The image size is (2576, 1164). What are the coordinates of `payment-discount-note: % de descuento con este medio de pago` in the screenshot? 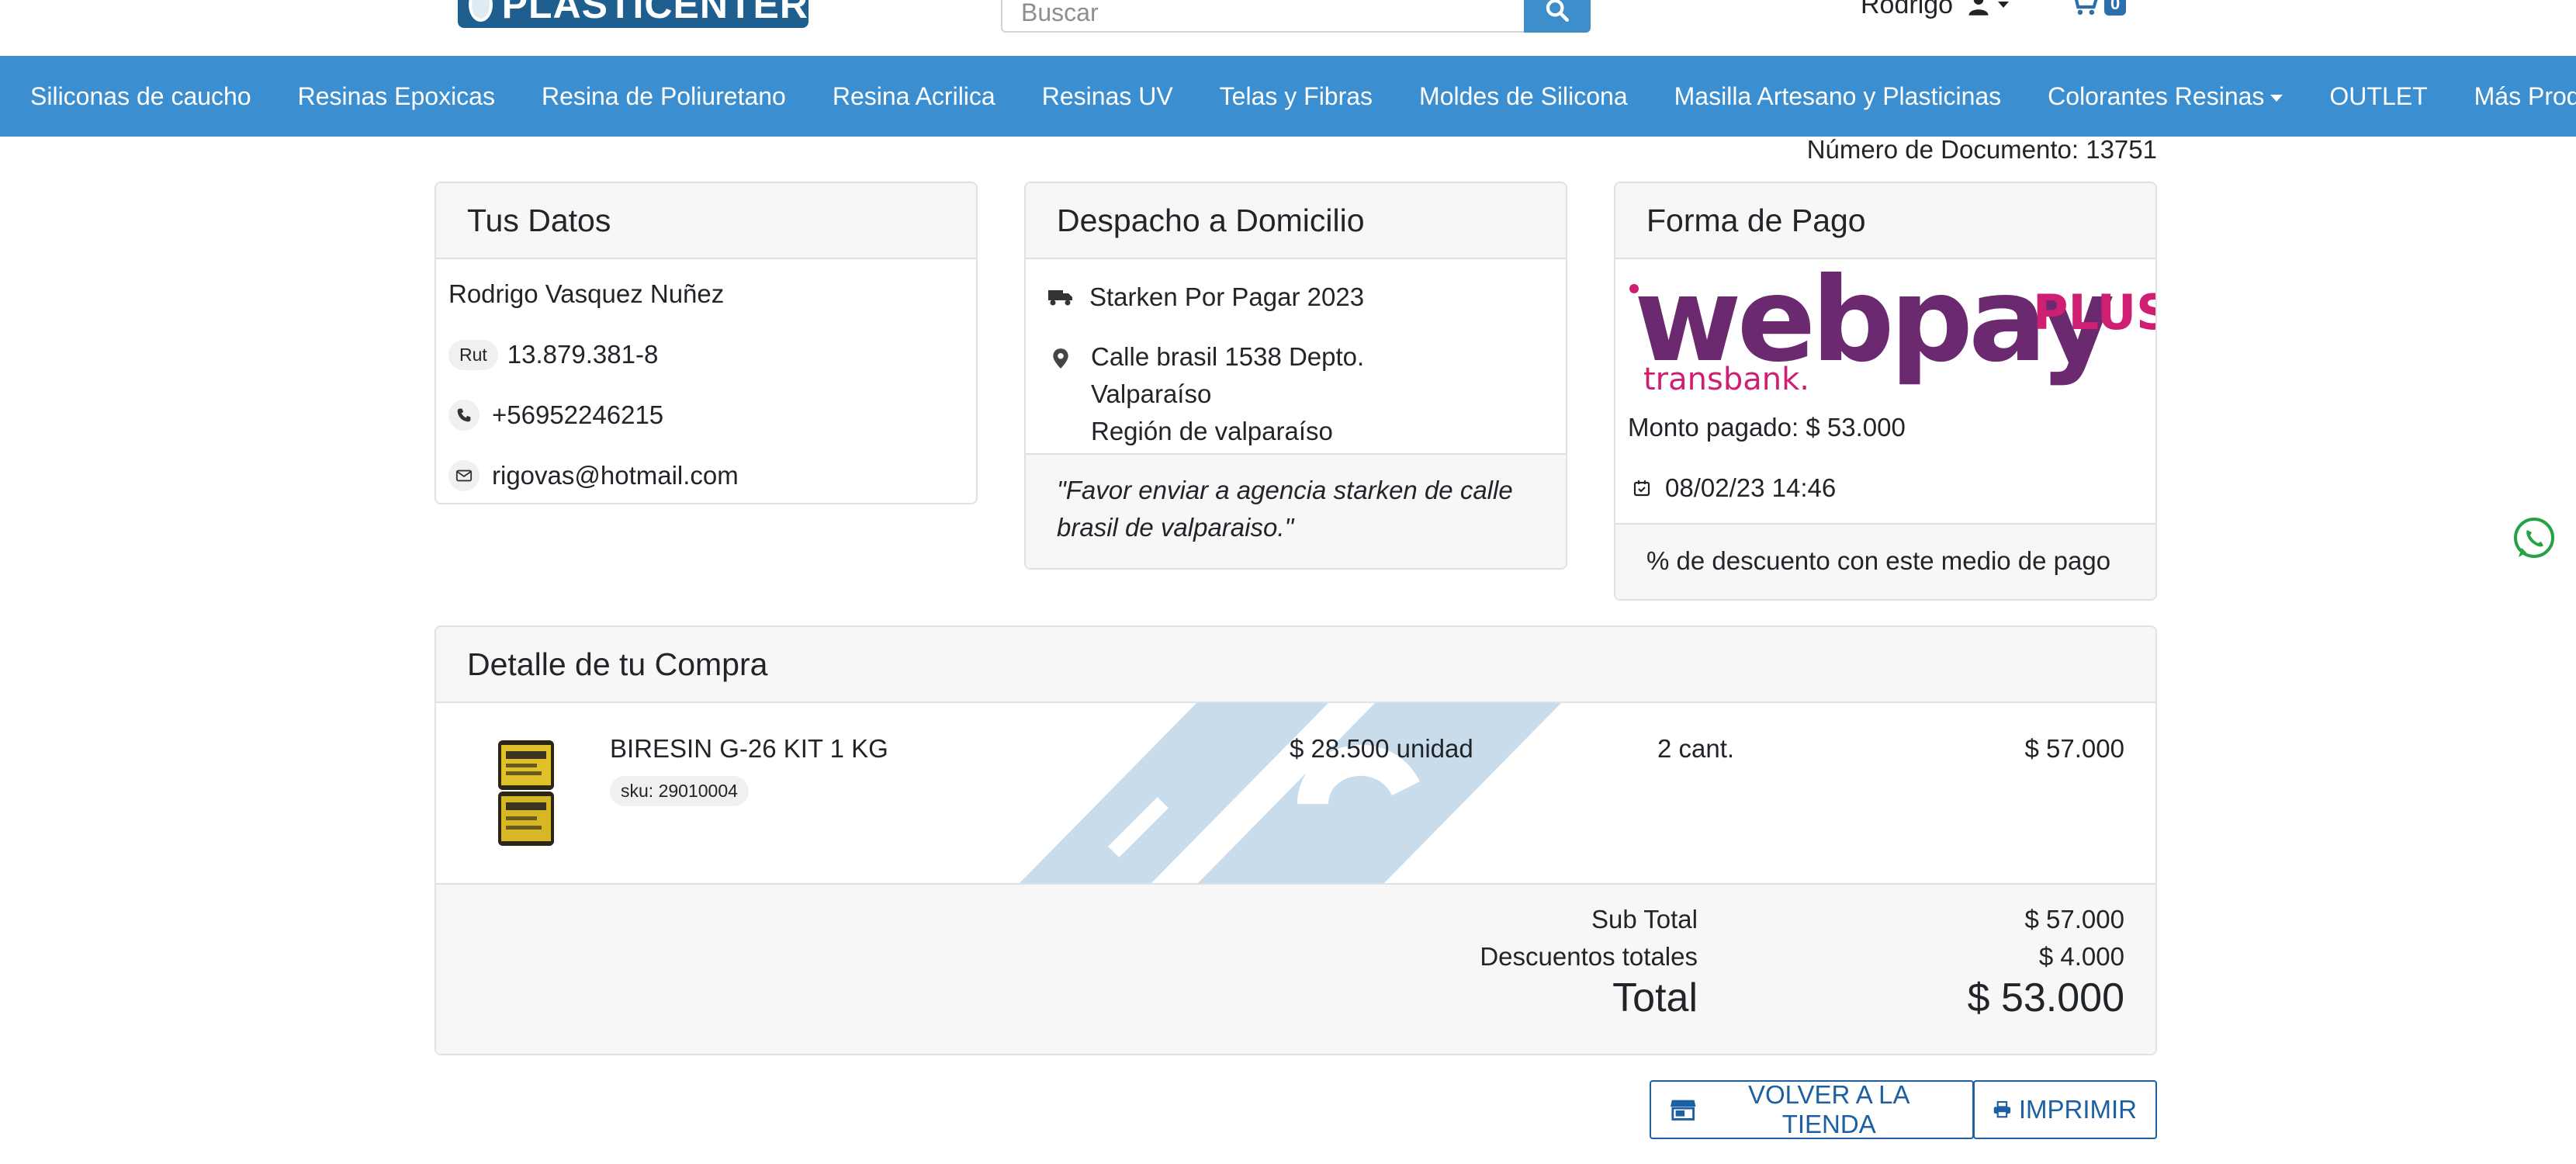 It's located at (1885, 561).